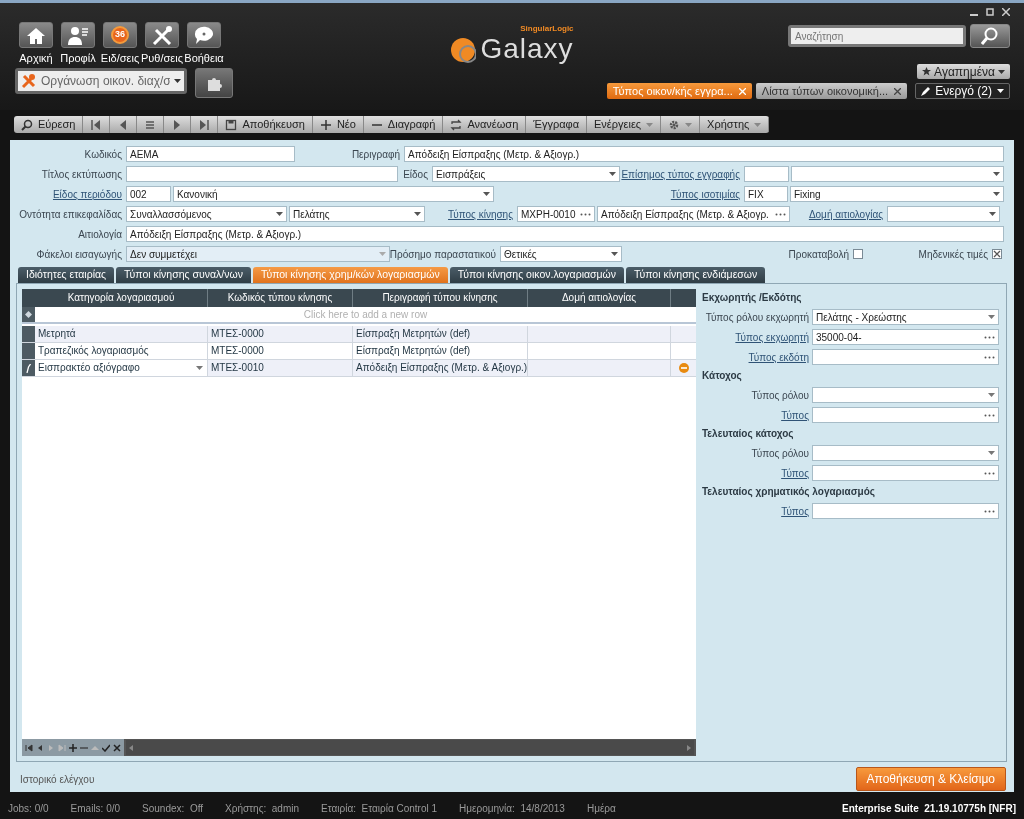  Describe the element at coordinates (359, 334) in the screenshot. I see `table-row: Μετρητά ΜΤΕΣ-0000 Είσπραξη Μετρητών (def)` at that location.